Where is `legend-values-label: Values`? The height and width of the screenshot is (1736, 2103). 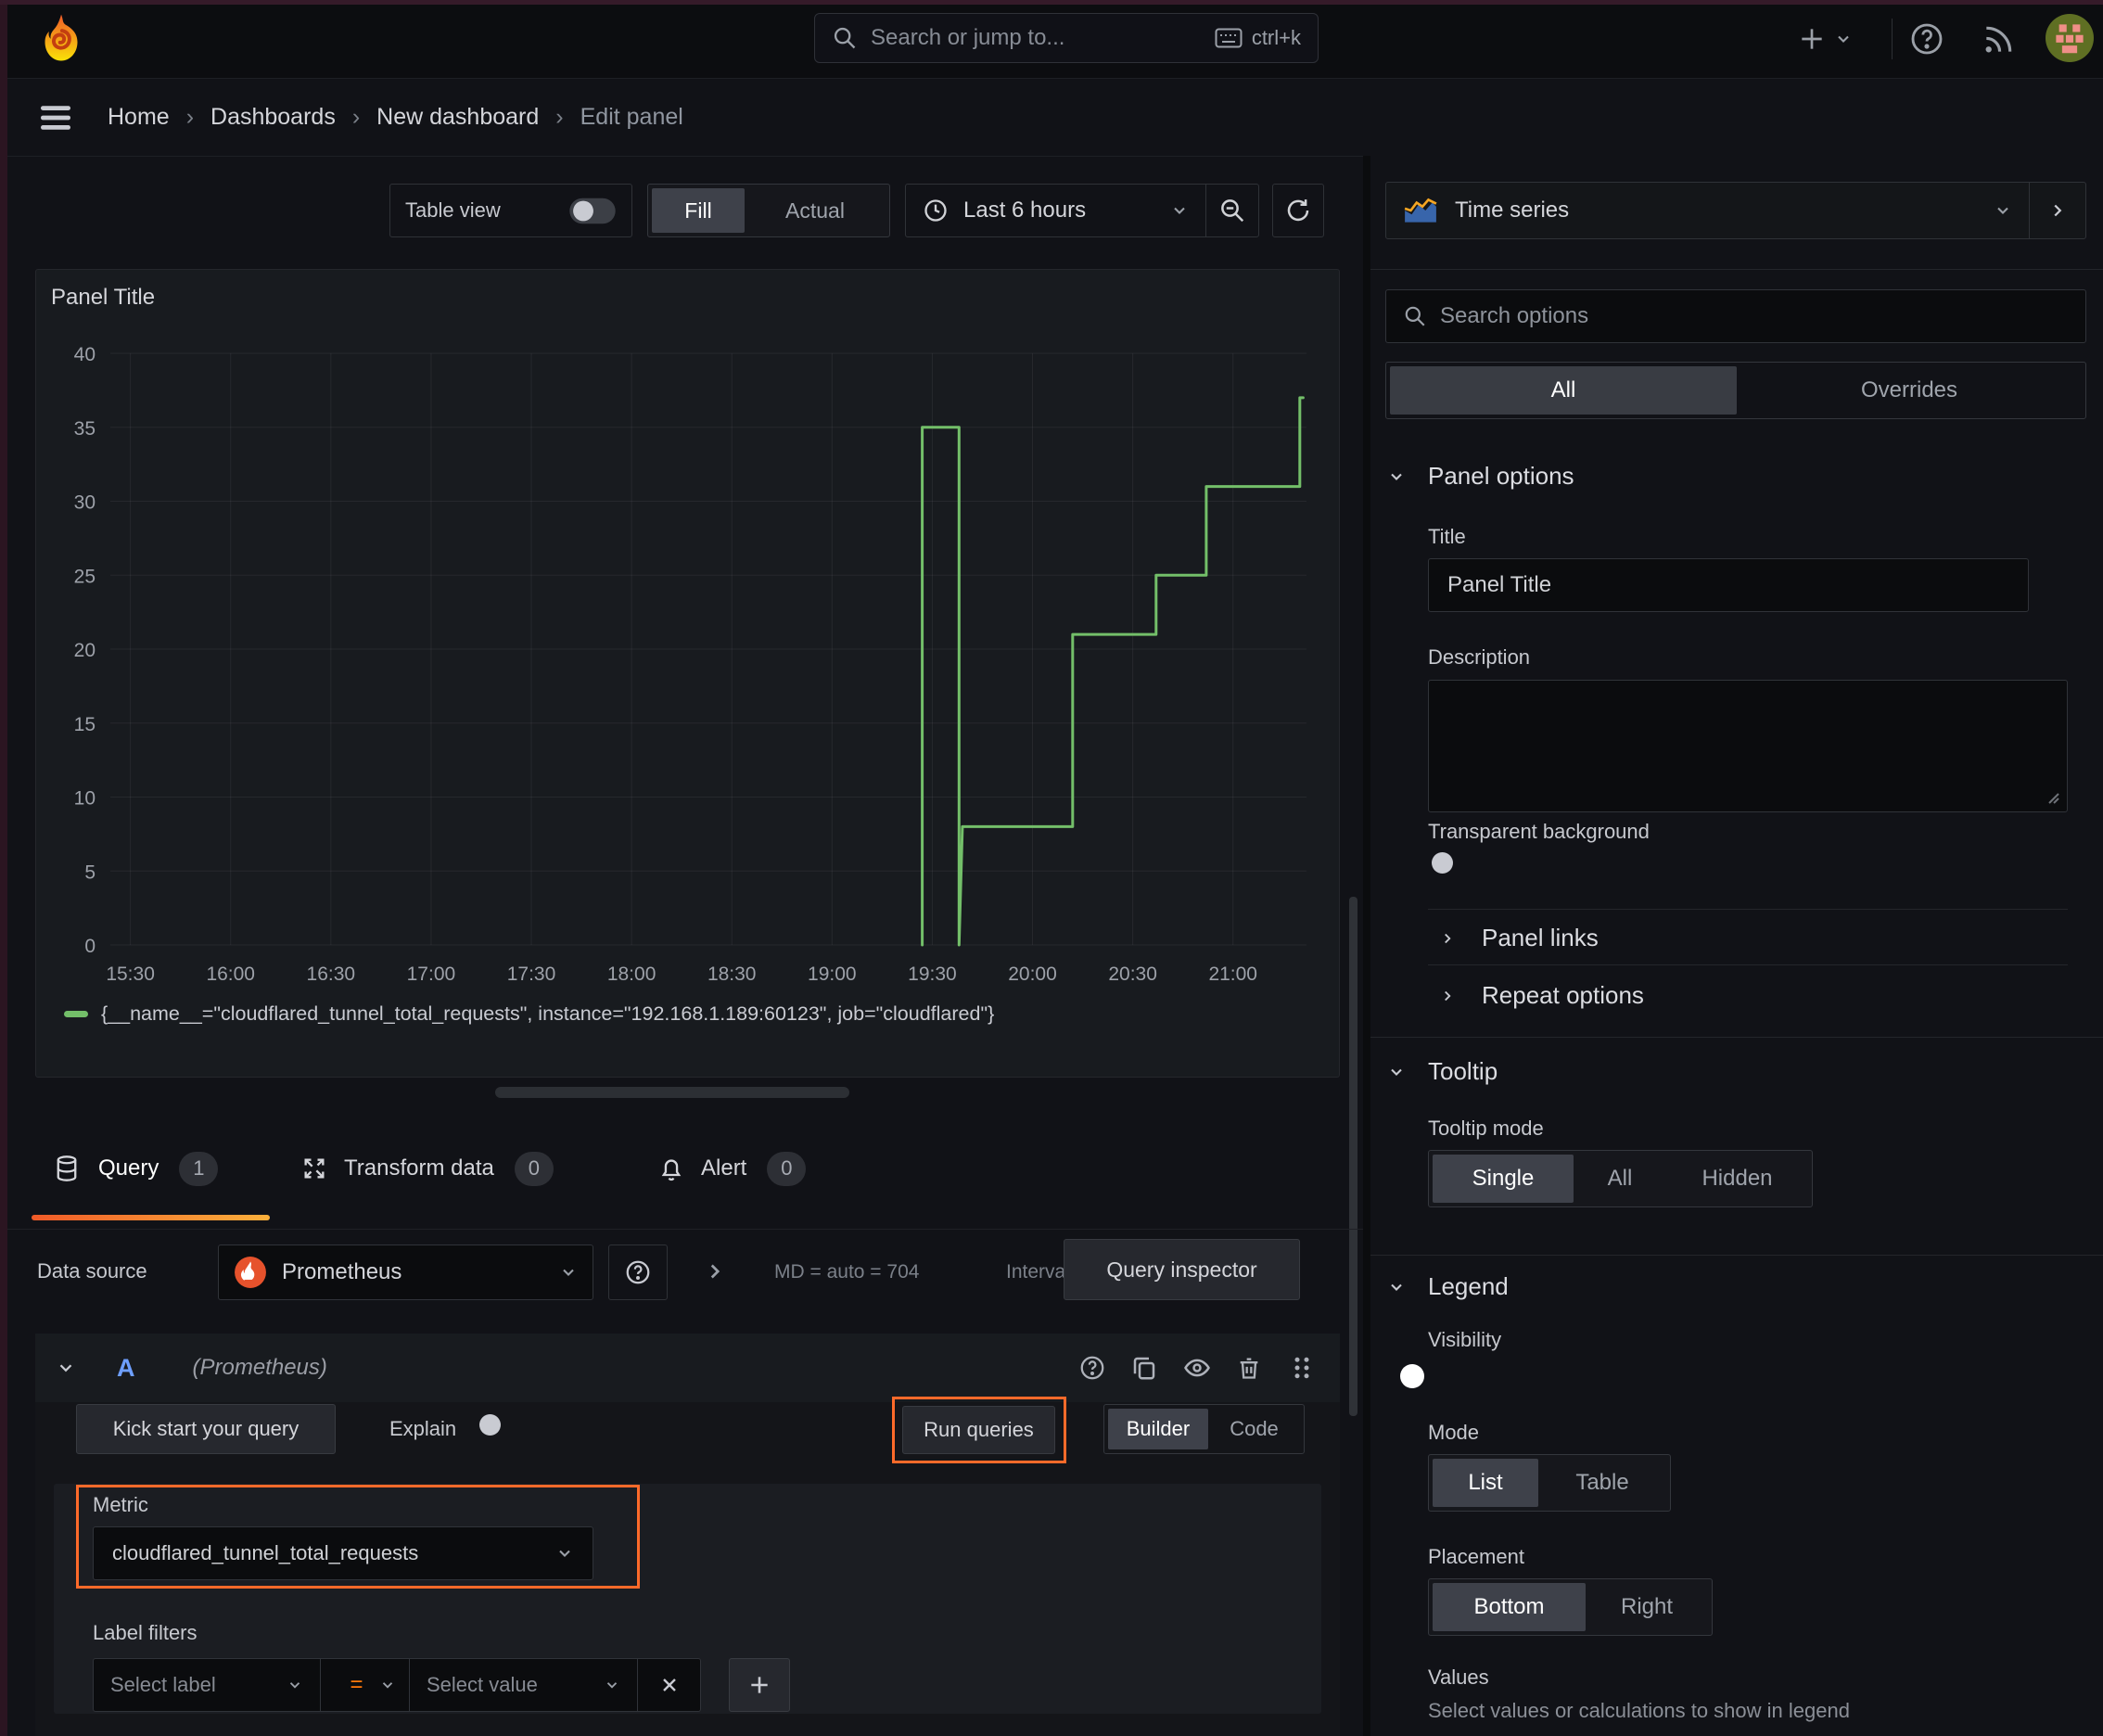
legend-values-label: Values is located at coordinates (1458, 1677).